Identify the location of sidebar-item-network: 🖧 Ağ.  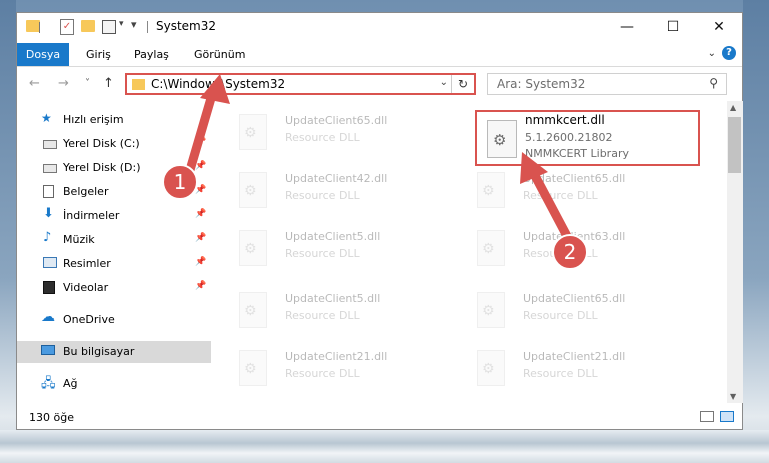
(114, 384).